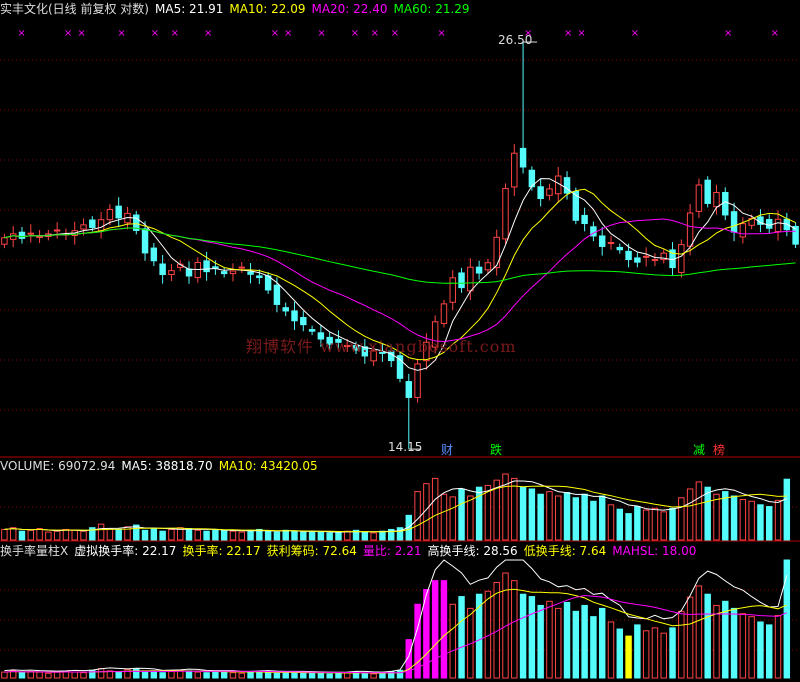 Image resolution: width=800 pixels, height=682 pixels. Describe the element at coordinates (496, 450) in the screenshot. I see `badge-fall: 跌` at that location.